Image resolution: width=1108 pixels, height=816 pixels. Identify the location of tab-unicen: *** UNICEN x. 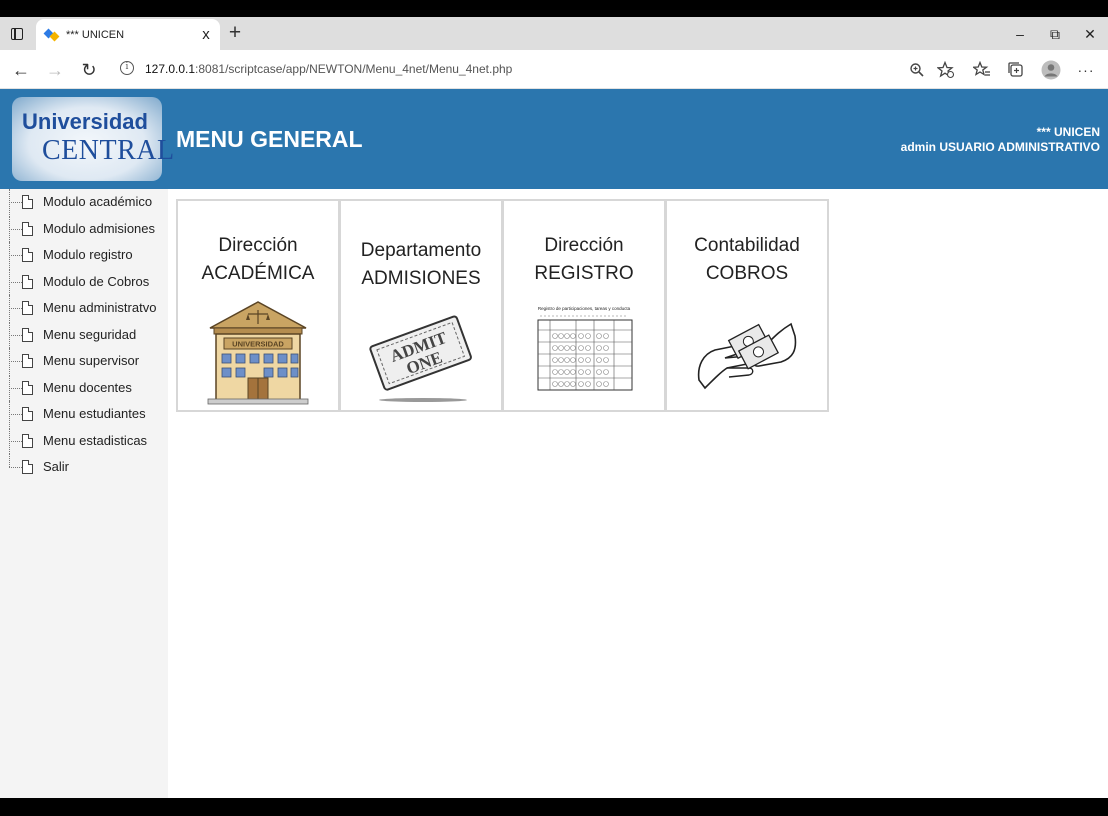
(128, 34).